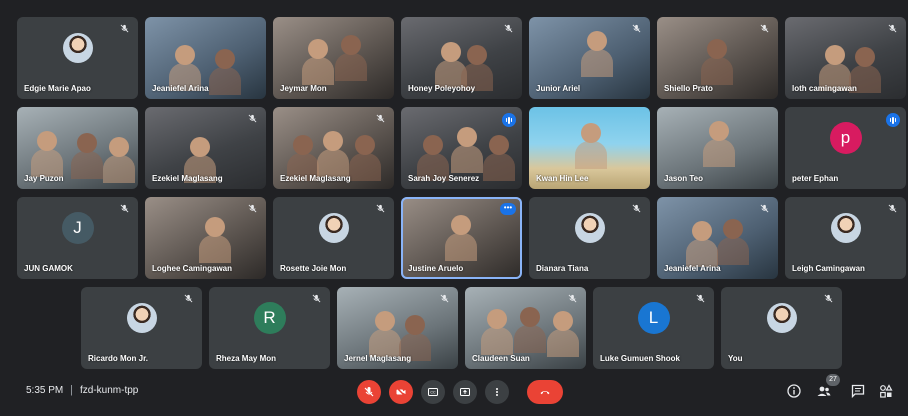 This screenshot has width=908, height=416. Describe the element at coordinates (45, 390) in the screenshot. I see `clock-time: 5:35 PM` at that location.